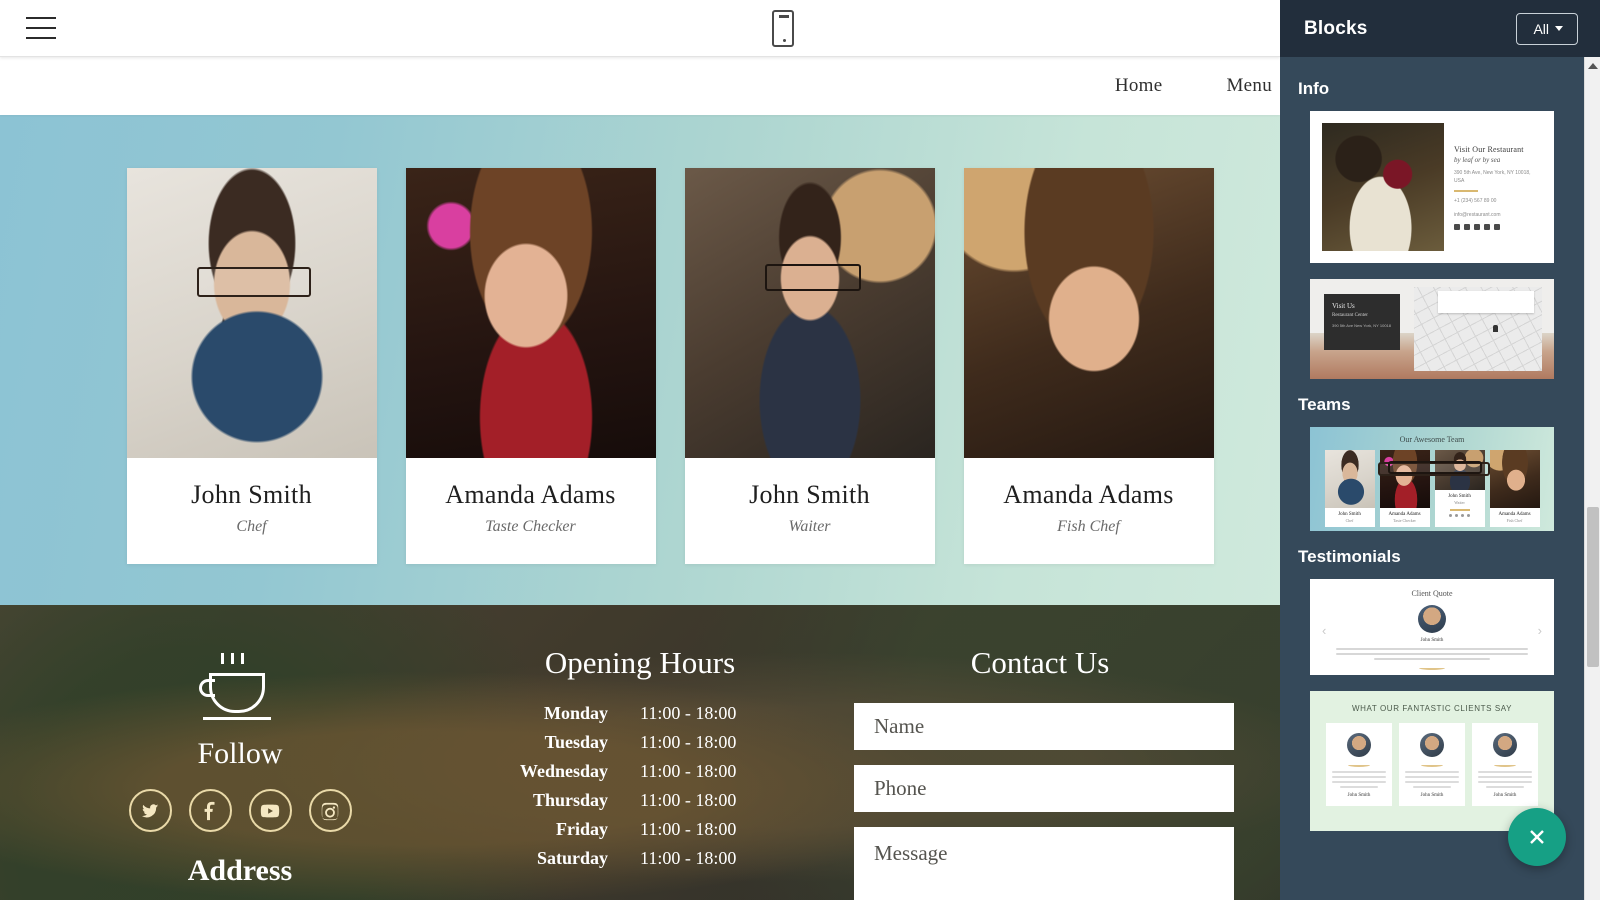 Image resolution: width=1600 pixels, height=900 pixels. I want to click on team-member-card: John Smith Waiter, so click(809, 366).